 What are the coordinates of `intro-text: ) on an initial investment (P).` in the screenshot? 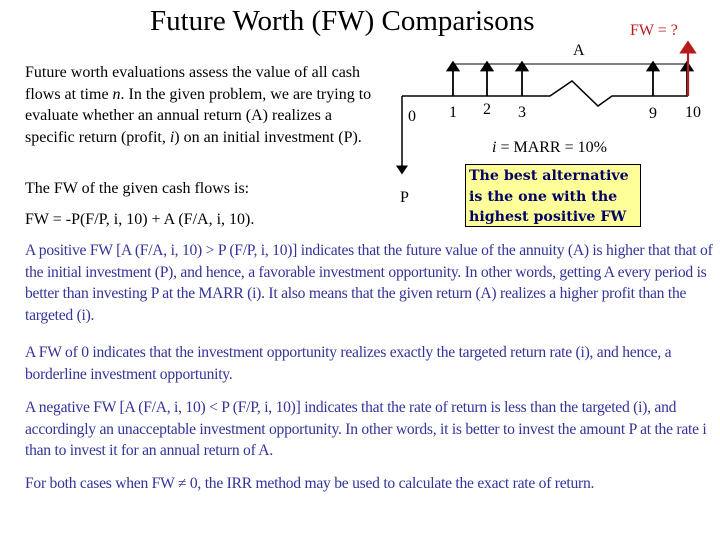 It's located at (268, 137).